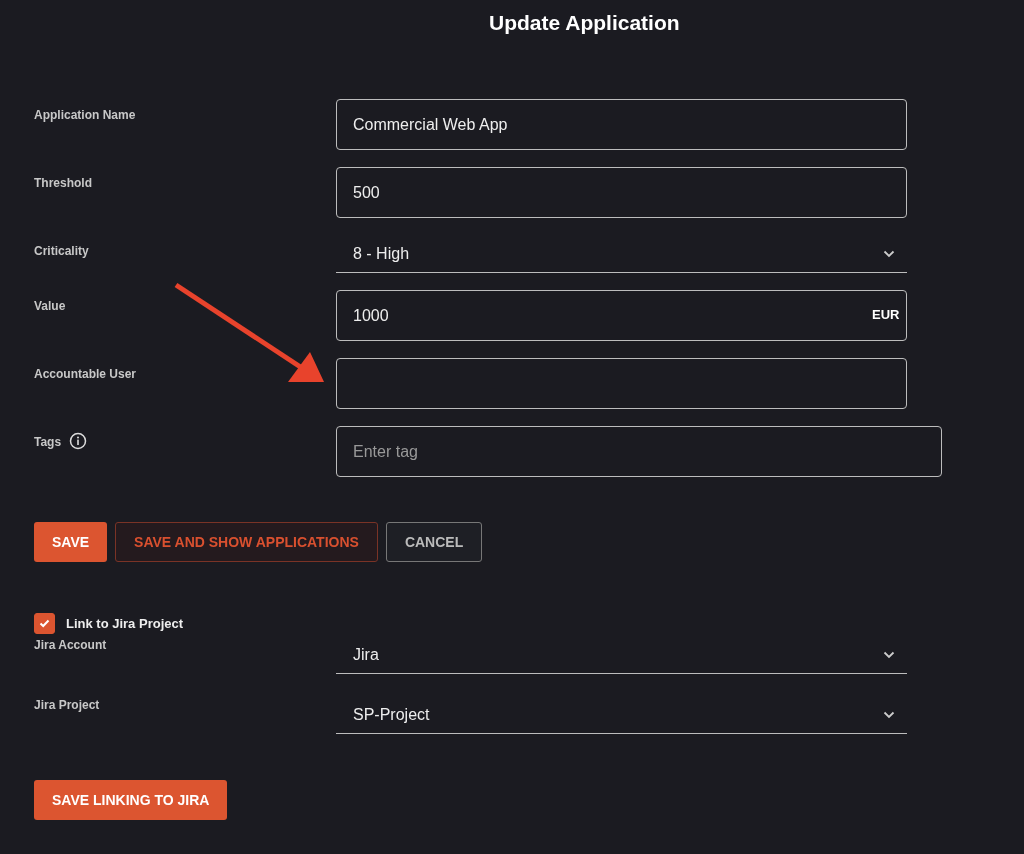 The height and width of the screenshot is (854, 1024). What do you see at coordinates (125, 623) in the screenshot?
I see `checkbox-label: Link to Jira Project` at bounding box center [125, 623].